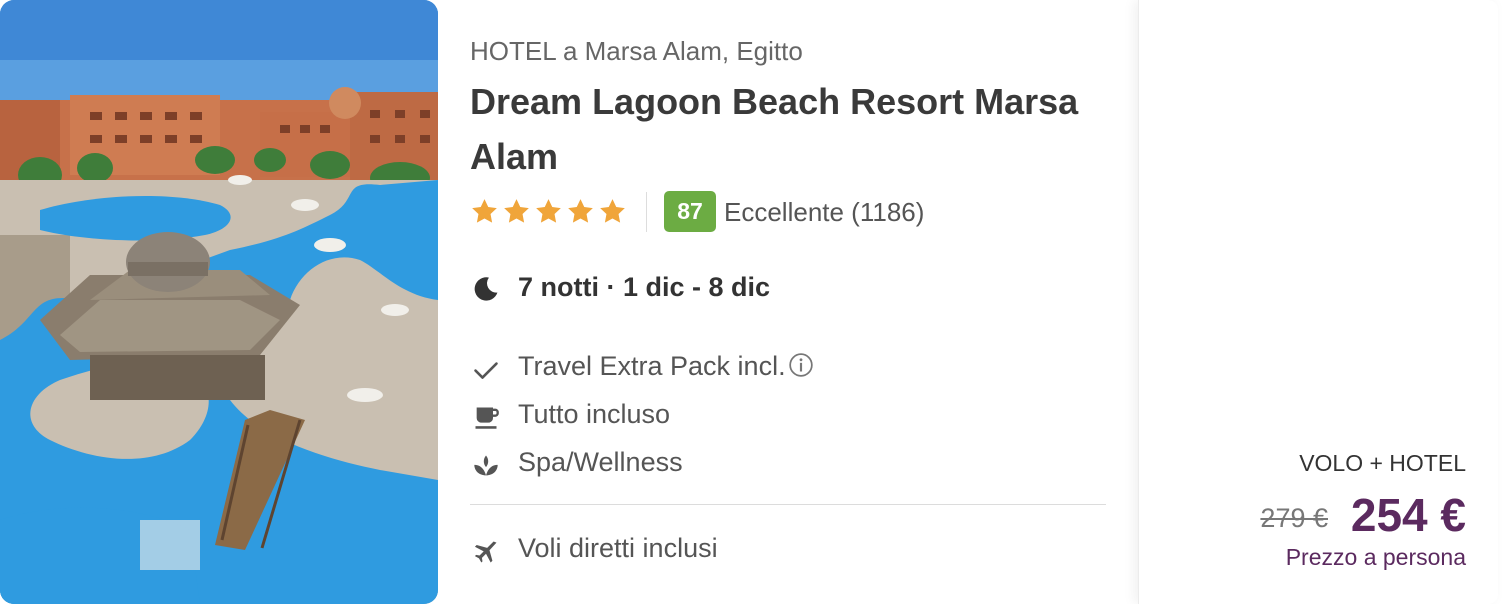 The width and height of the screenshot is (1502, 604). I want to click on check-icon, so click(486, 370).